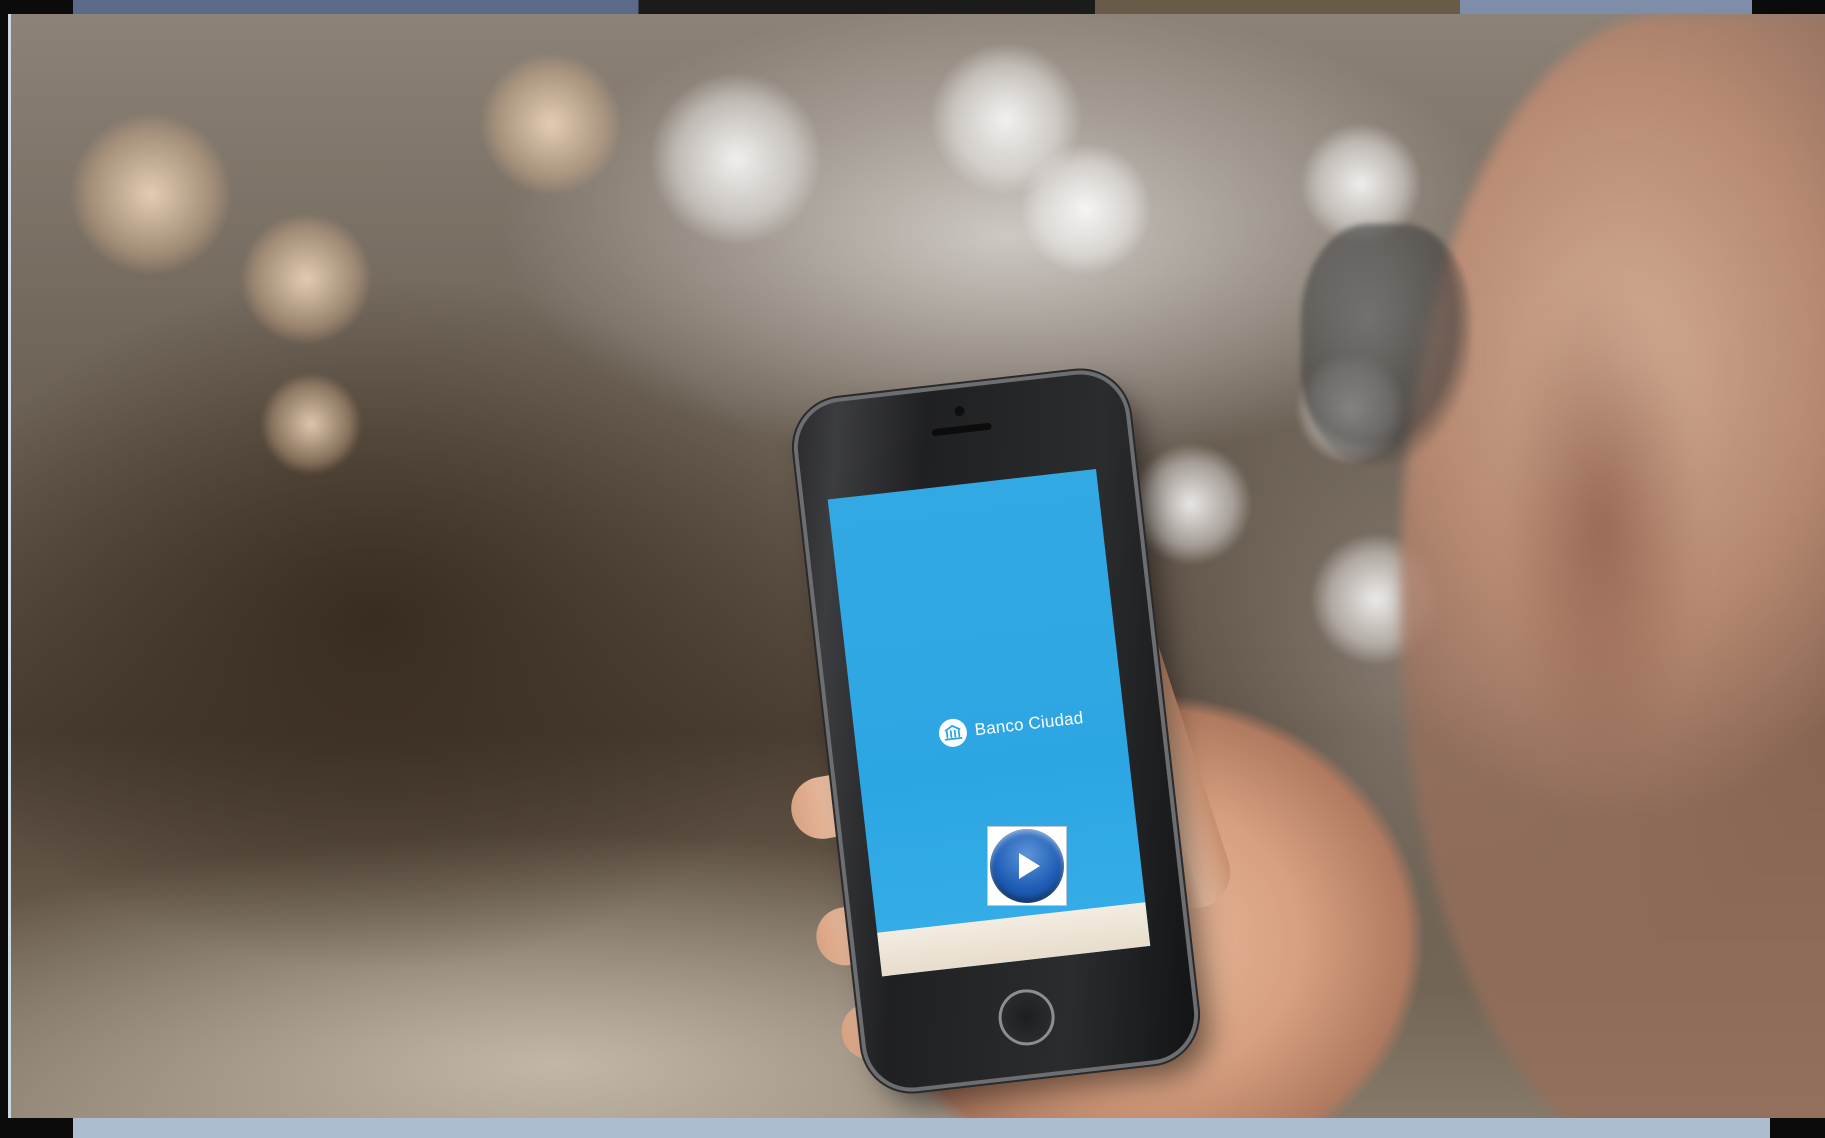 The width and height of the screenshot is (1825, 1138). What do you see at coordinates (1029, 724) in the screenshot?
I see `brand-name: Banco Ciudad` at bounding box center [1029, 724].